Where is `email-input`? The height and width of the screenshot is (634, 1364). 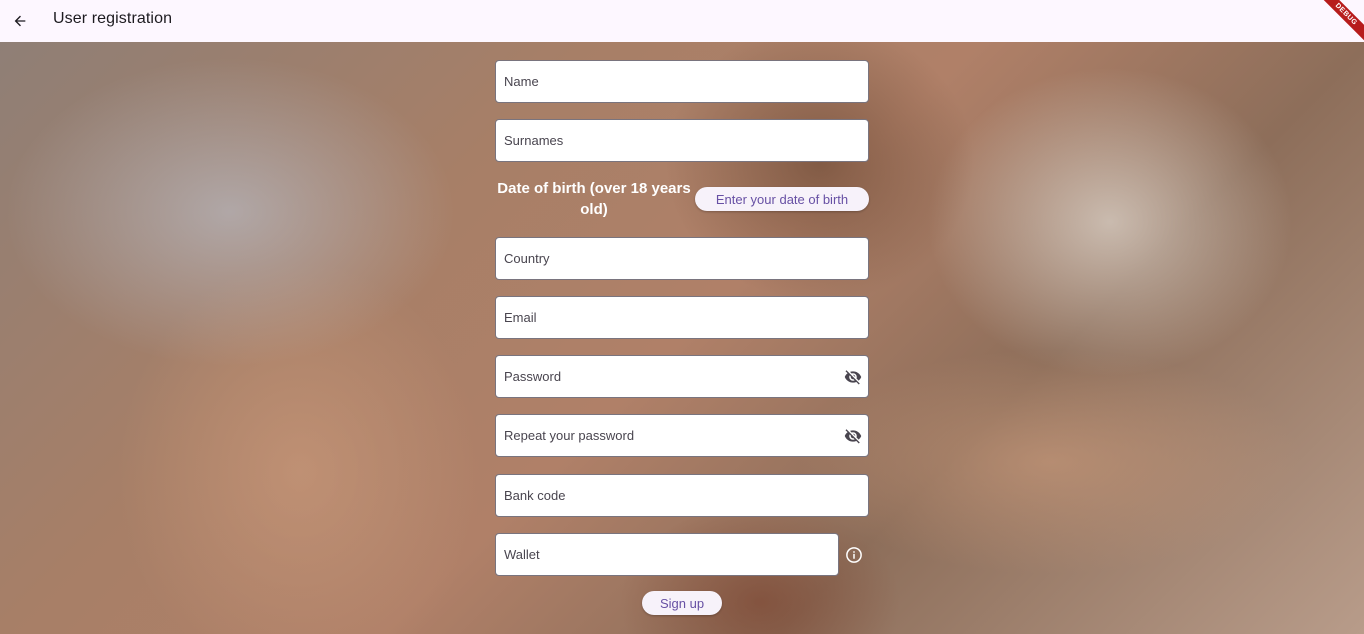
email-input is located at coordinates (682, 317).